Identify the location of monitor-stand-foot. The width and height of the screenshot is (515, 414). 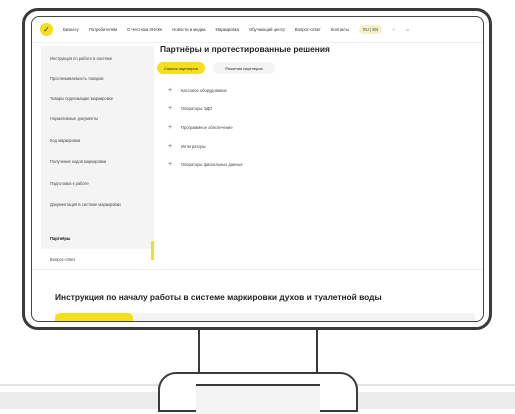
(258, 399).